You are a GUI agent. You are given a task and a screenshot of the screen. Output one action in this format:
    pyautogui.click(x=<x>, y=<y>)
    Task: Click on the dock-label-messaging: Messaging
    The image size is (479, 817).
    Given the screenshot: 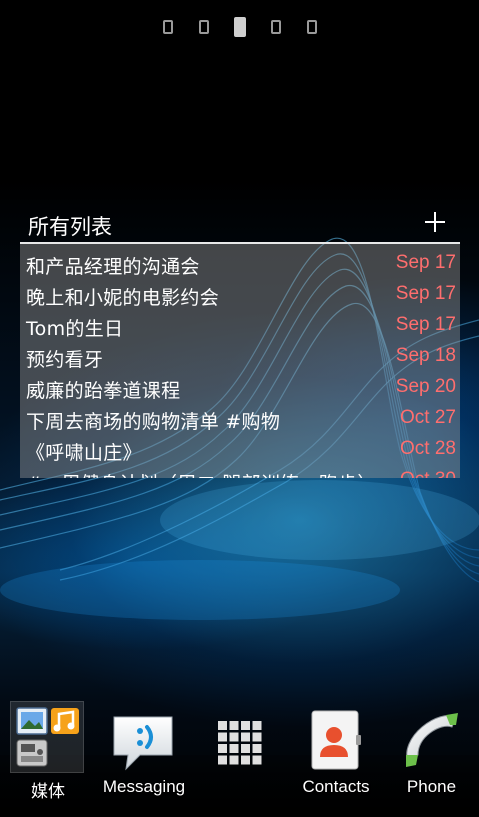 What is the action you would take?
    pyautogui.click(x=144, y=786)
    